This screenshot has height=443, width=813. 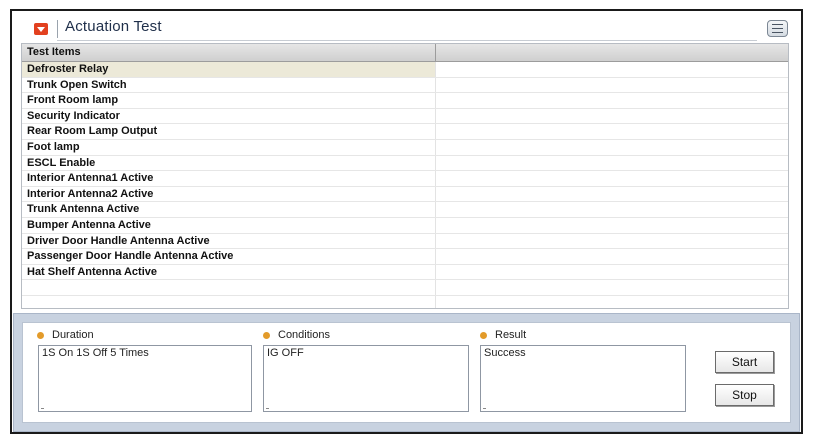 I want to click on grid-header: Test Items, so click(x=405, y=53).